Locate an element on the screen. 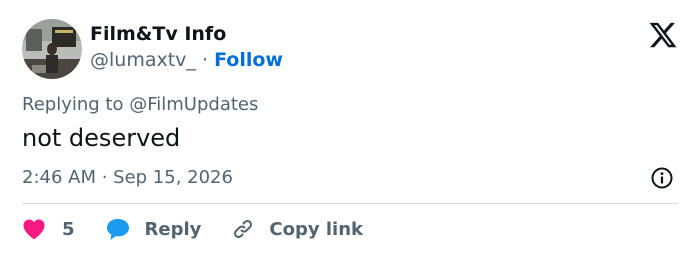 The image size is (700, 256). reply-button: Reply is located at coordinates (168, 229).